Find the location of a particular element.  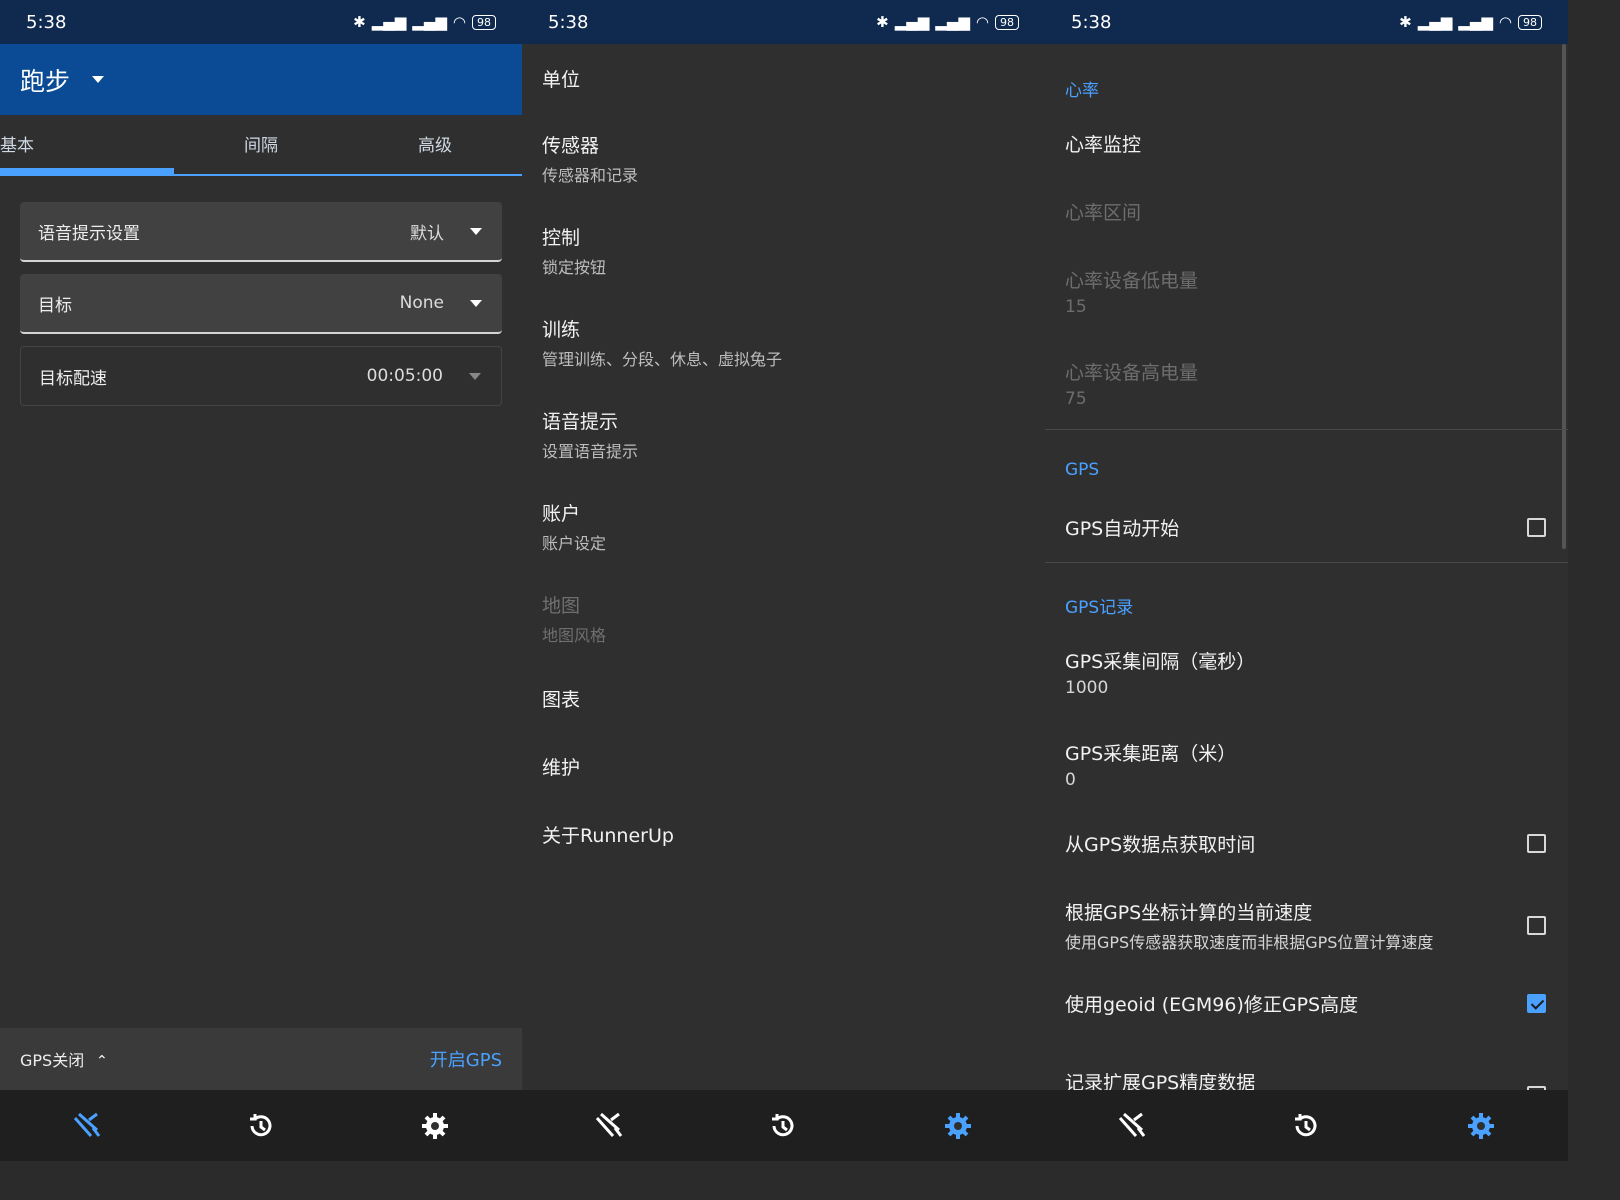

settings-item-maintenance: 维护 is located at coordinates (783, 766).